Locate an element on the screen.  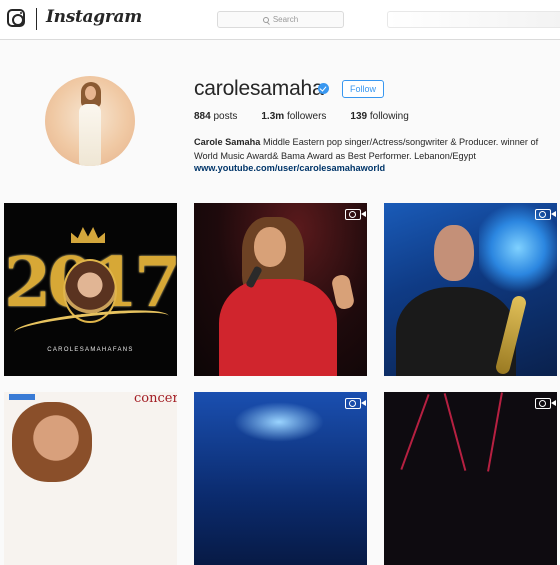
corner-tag is located at coordinates (22, 397).